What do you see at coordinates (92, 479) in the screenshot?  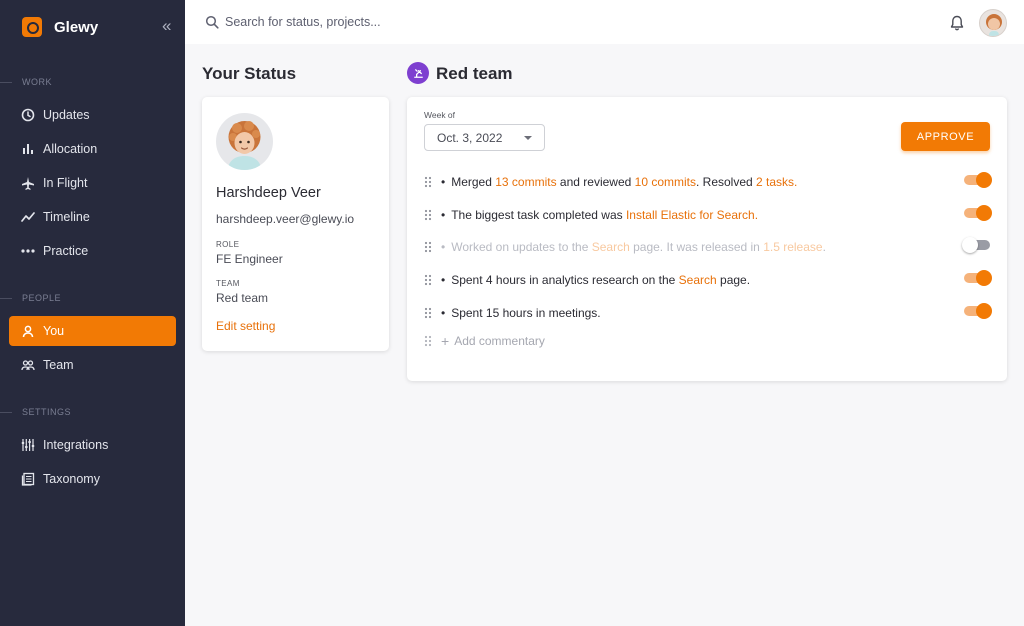 I see `sidebar-item-taxonomy: Taxonomy` at bounding box center [92, 479].